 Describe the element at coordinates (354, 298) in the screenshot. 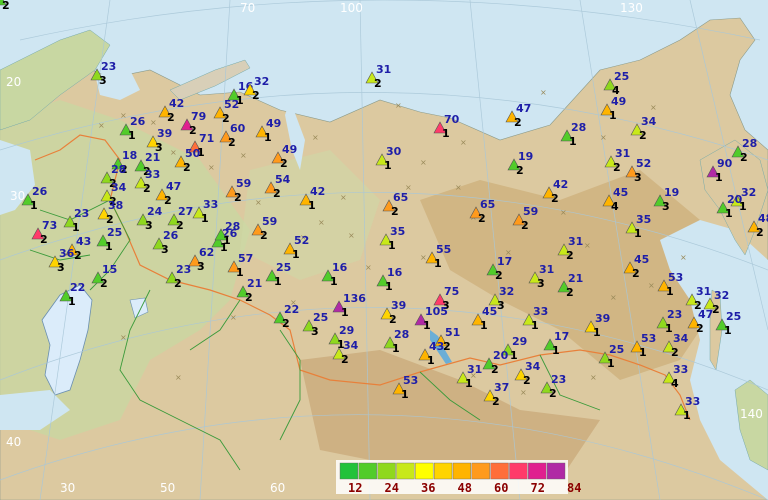

I see `station-value: 136` at that location.